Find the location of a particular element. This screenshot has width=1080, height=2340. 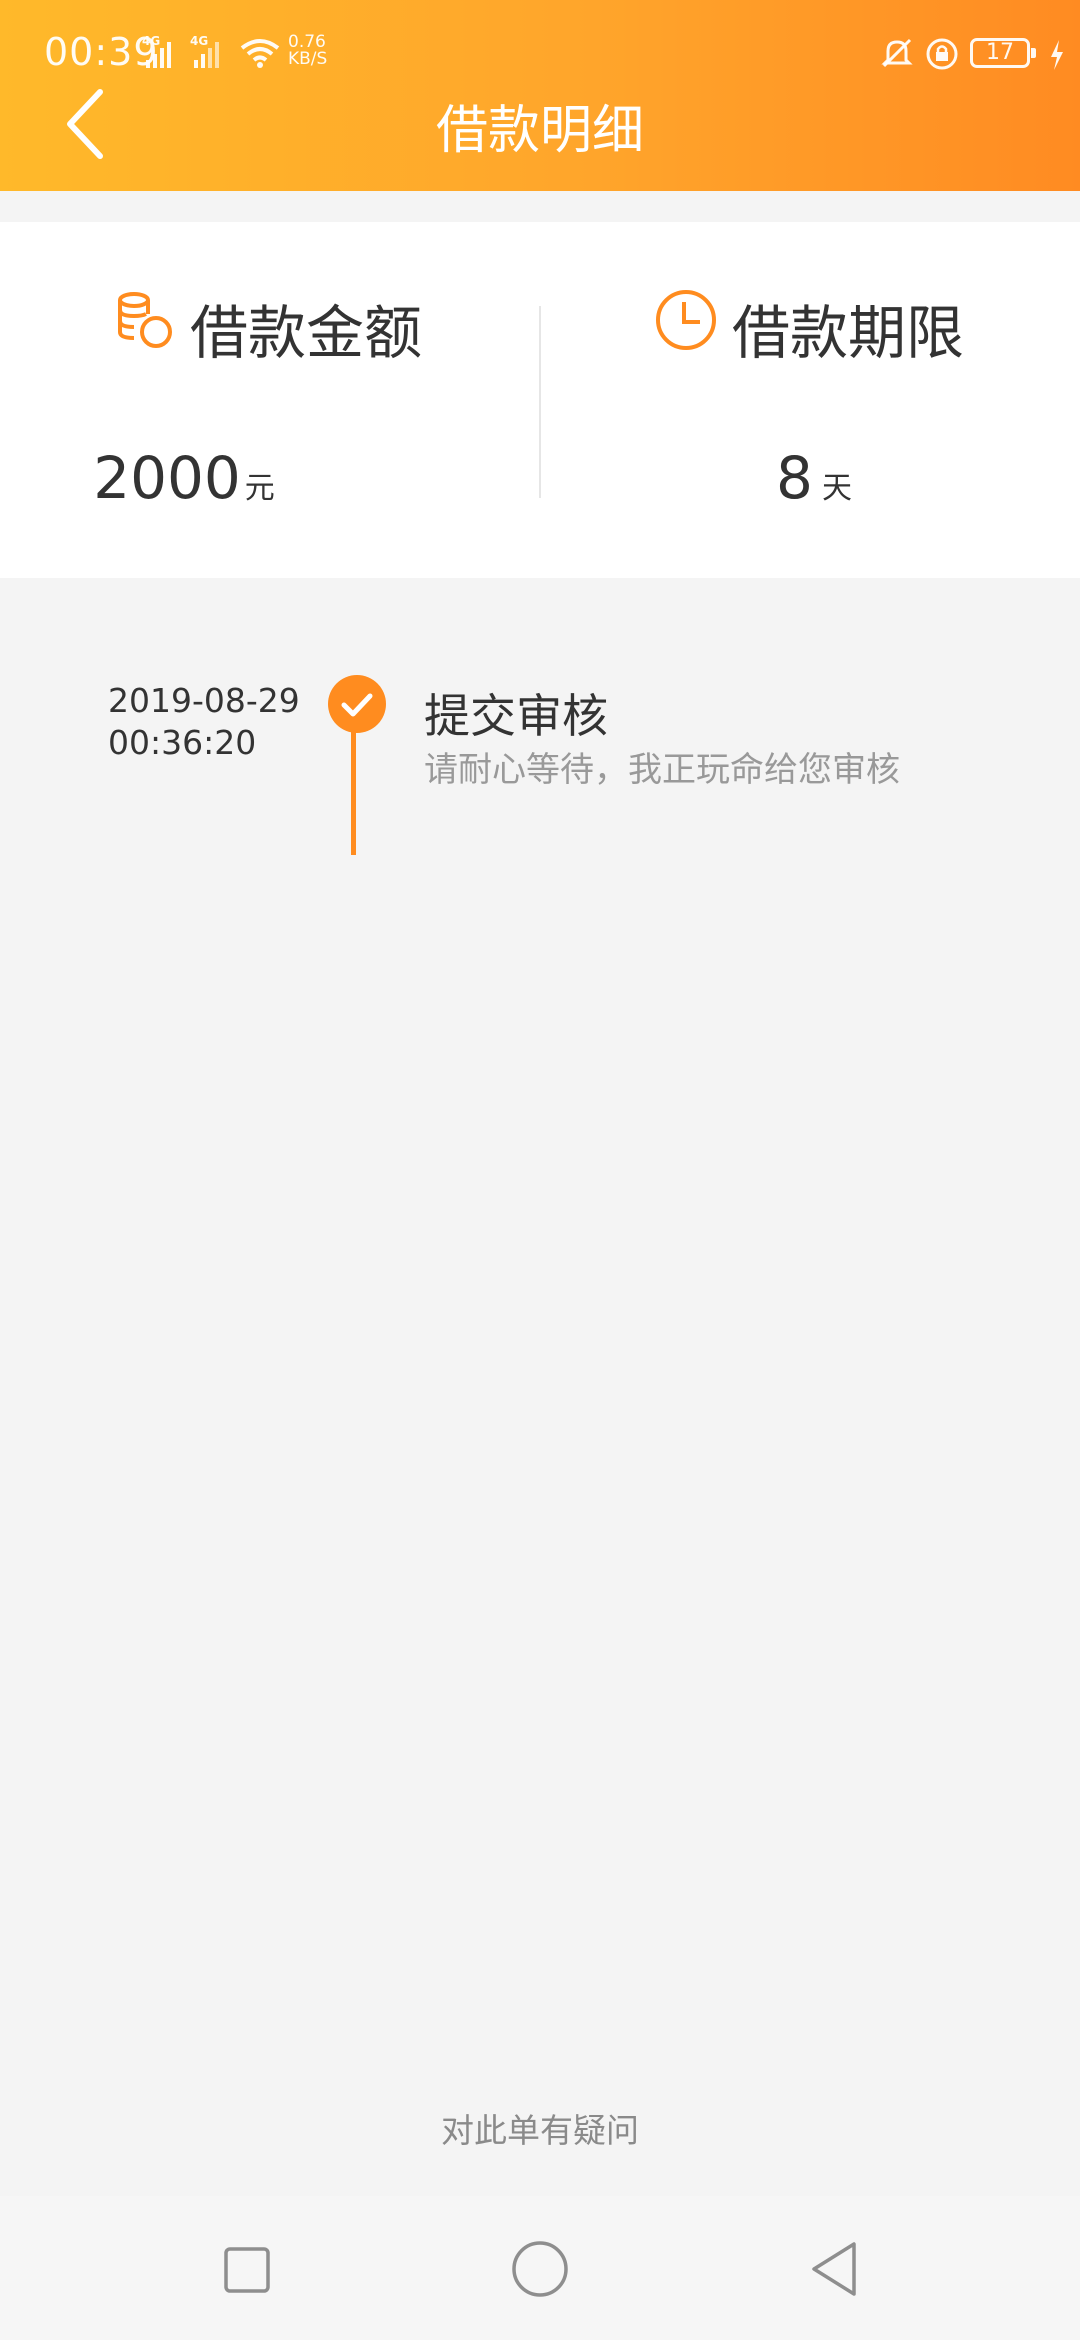

timeline-time: 00:36:20 is located at coordinates (182, 742).